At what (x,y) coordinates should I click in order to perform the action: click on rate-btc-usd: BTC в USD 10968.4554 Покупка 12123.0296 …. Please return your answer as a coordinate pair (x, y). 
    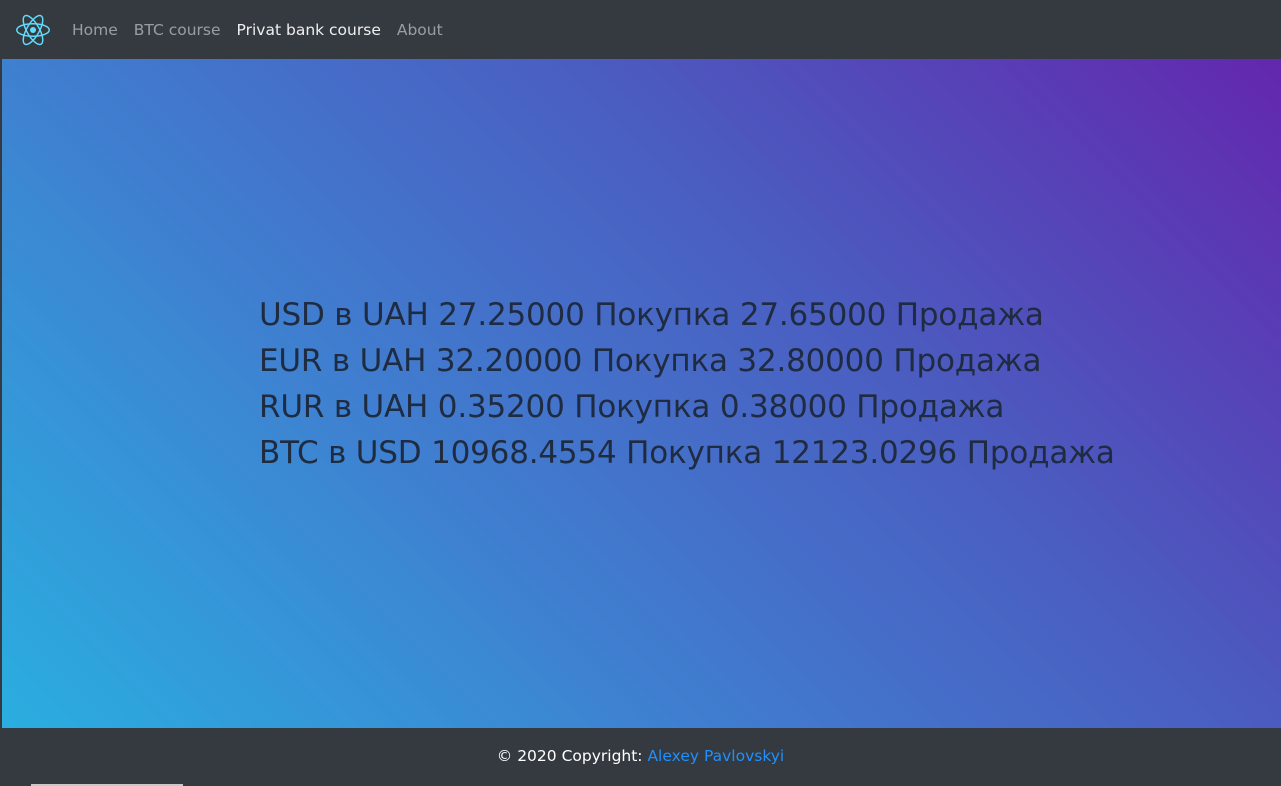
    Looking at the image, I should click on (687, 453).